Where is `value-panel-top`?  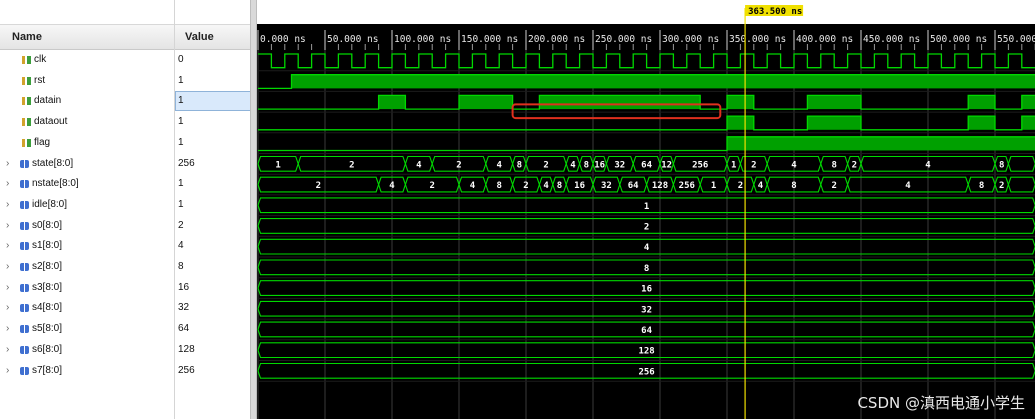
value-panel-top is located at coordinates (213, 12).